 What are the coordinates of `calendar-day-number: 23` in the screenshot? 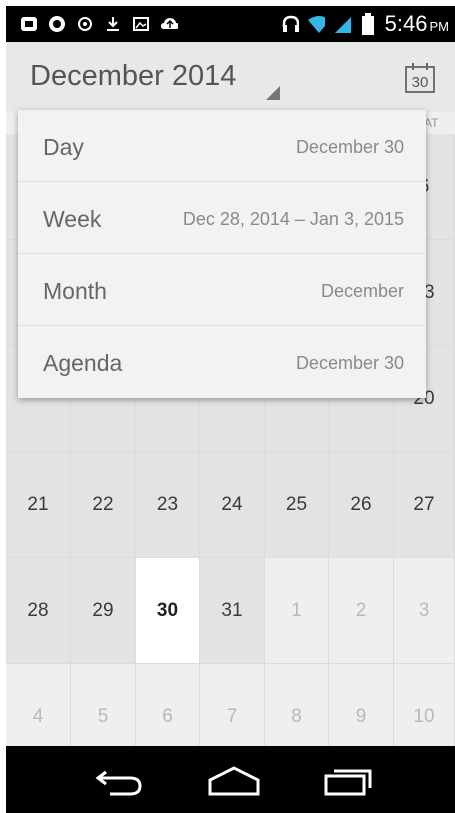 It's located at (167, 504).